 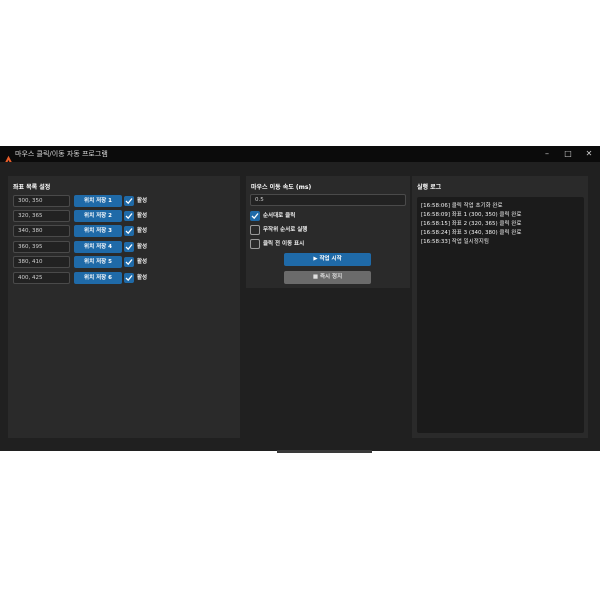 I want to click on save-position-button-6: 위치 저장 6, so click(x=98, y=278).